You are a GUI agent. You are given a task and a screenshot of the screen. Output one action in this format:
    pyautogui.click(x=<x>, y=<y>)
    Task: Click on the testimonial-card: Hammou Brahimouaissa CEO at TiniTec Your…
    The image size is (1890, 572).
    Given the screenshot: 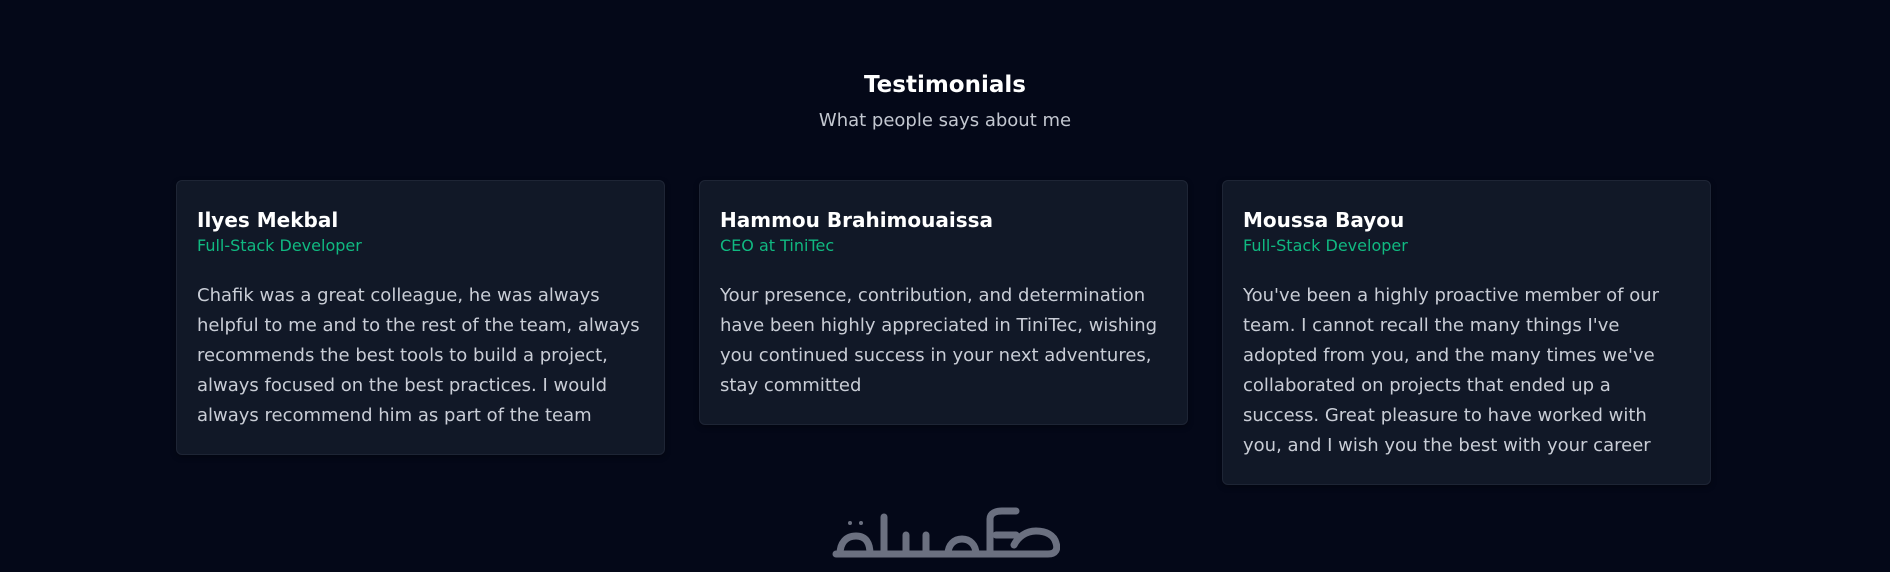 What is the action you would take?
    pyautogui.click(x=943, y=302)
    